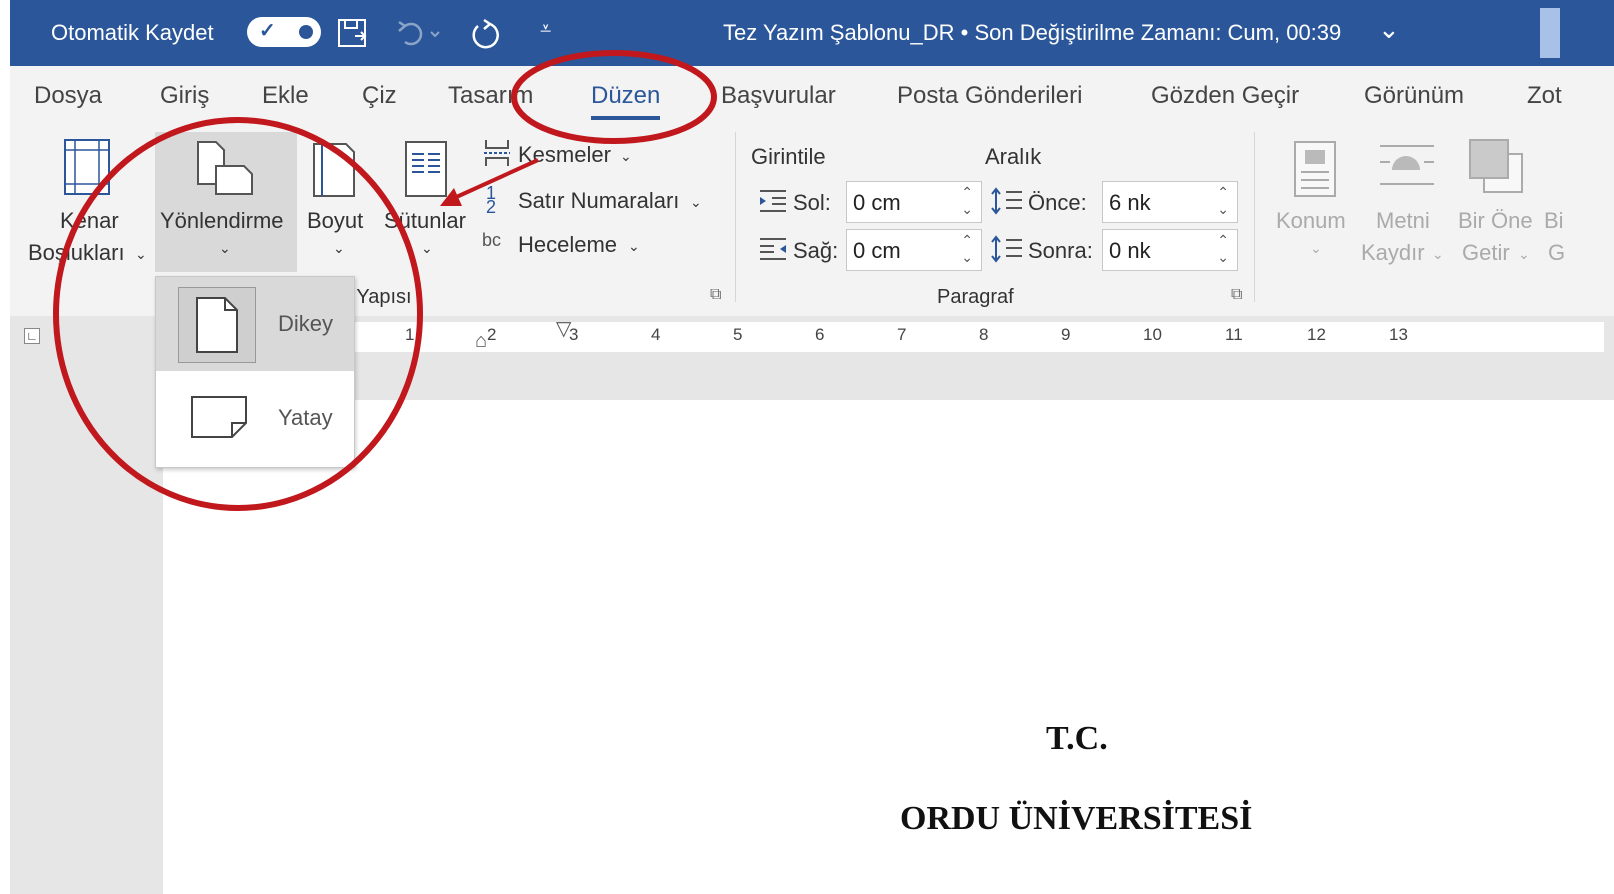  I want to click on indent-left-label: Sol:, so click(812, 202).